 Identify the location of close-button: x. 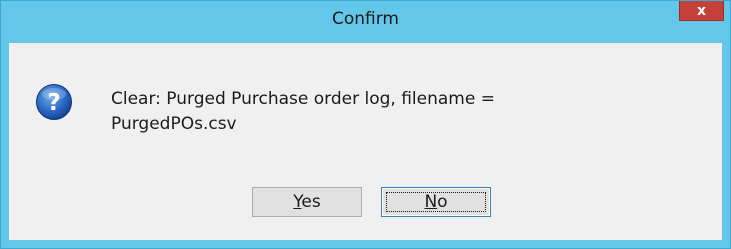
(701, 11).